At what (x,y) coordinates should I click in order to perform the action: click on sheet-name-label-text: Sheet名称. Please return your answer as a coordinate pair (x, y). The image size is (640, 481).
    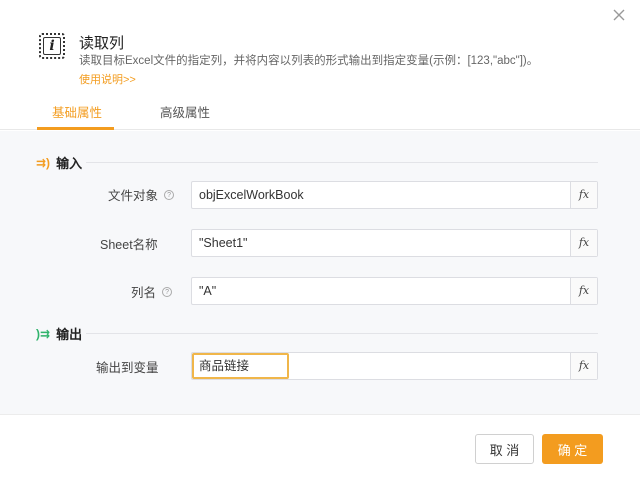
    Looking at the image, I should click on (129, 245).